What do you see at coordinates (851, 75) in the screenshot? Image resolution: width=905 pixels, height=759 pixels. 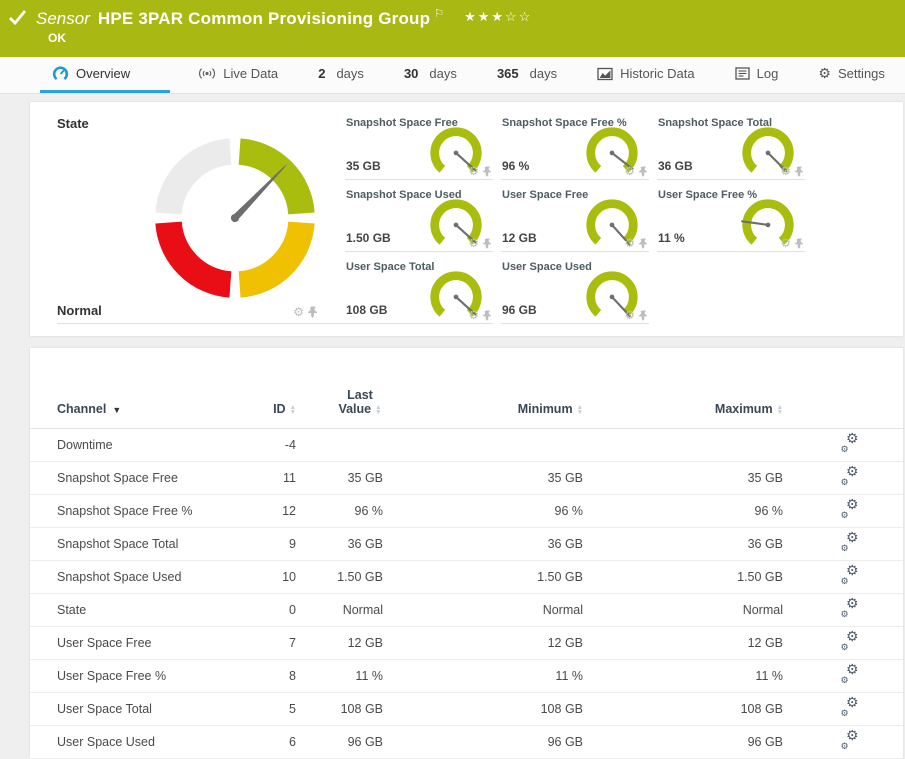 I see `tab-settings: ⚙ Settings` at bounding box center [851, 75].